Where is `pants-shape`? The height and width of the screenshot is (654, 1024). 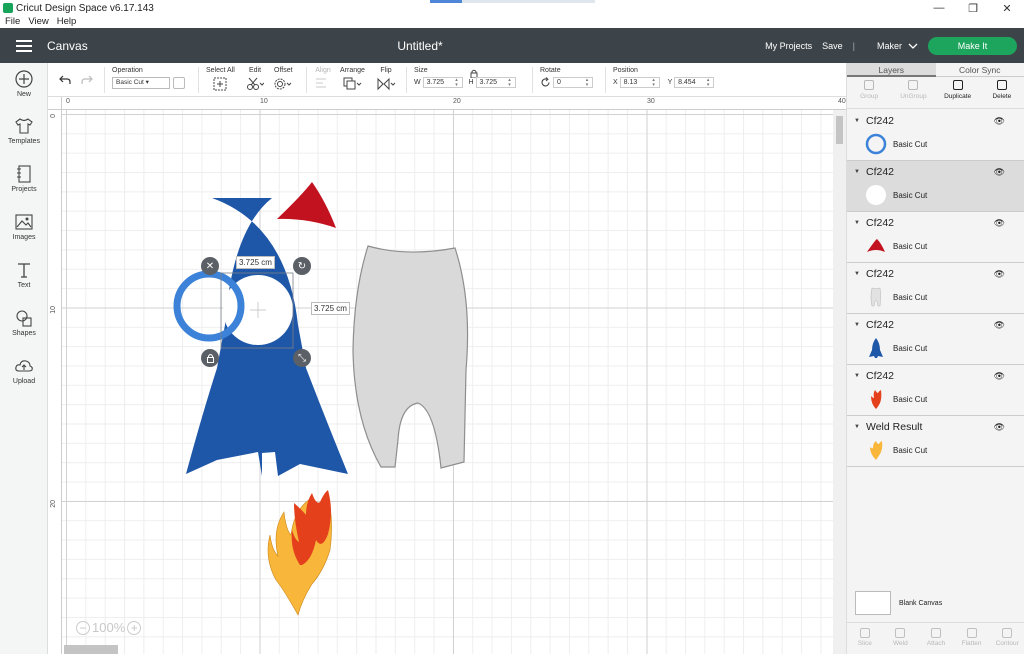 pants-shape is located at coordinates (410, 357).